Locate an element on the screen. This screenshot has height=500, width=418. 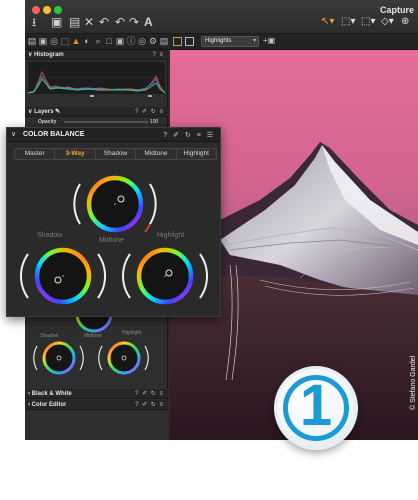
layers-title: Layers is located at coordinates (44, 112).